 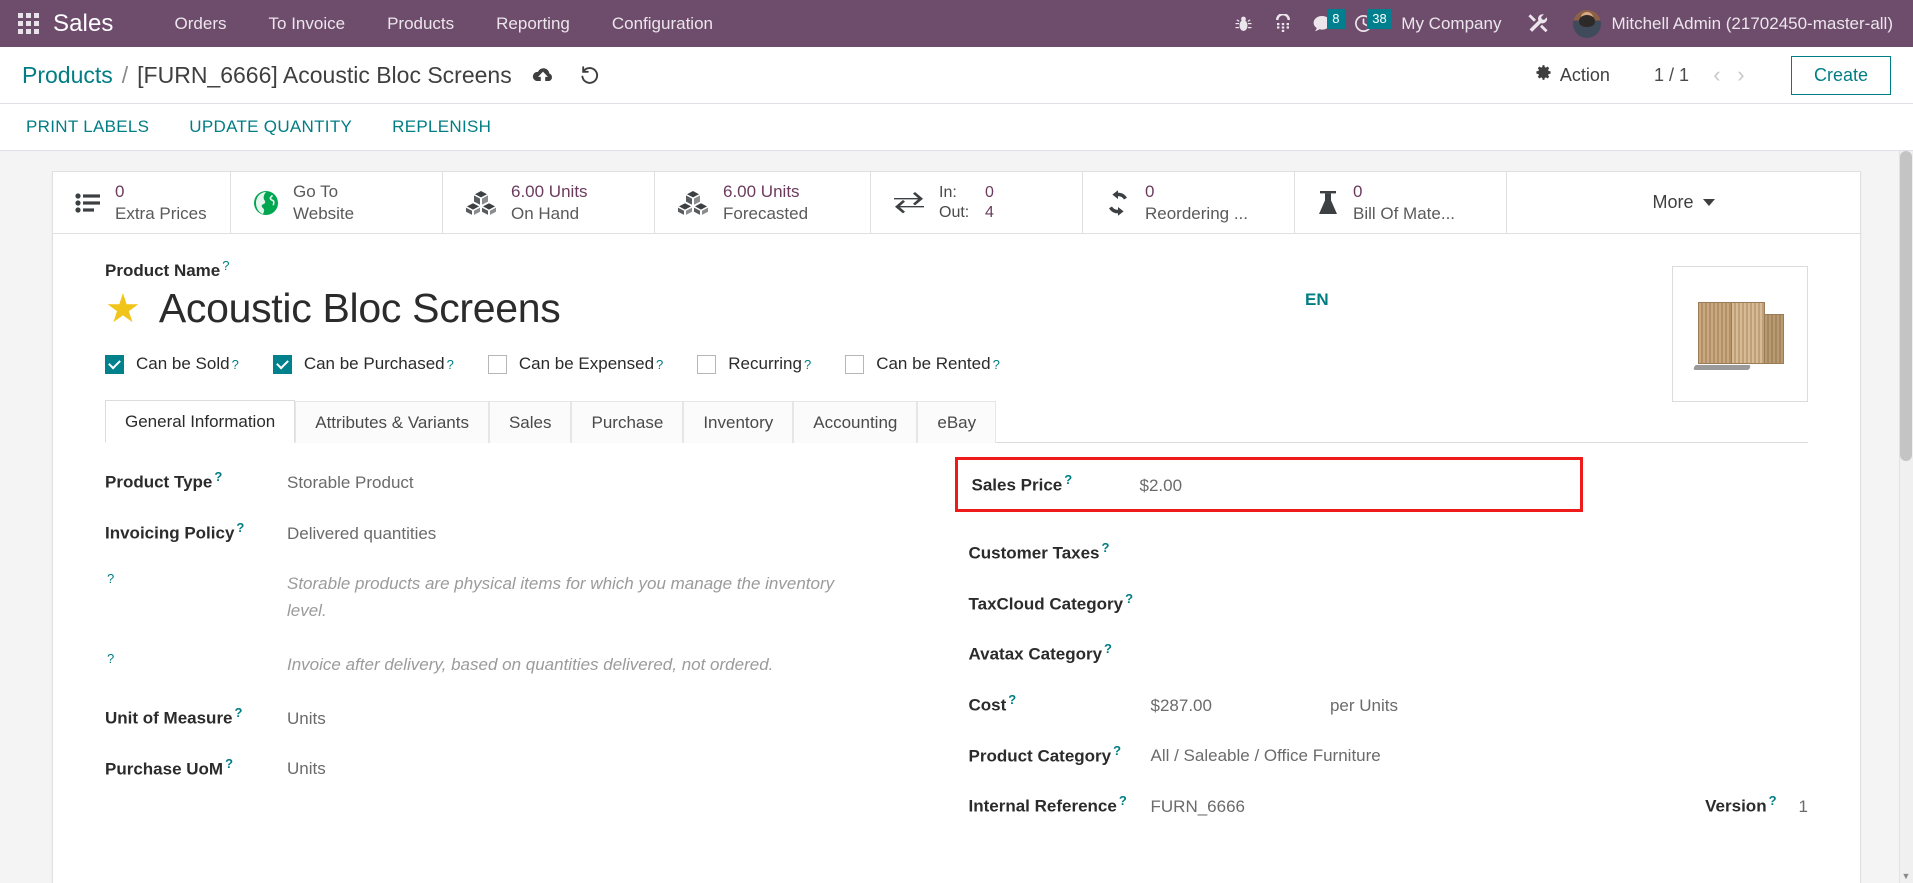 I want to click on stat-button-on-hand: 6.00 Units On Hand, so click(x=549, y=202).